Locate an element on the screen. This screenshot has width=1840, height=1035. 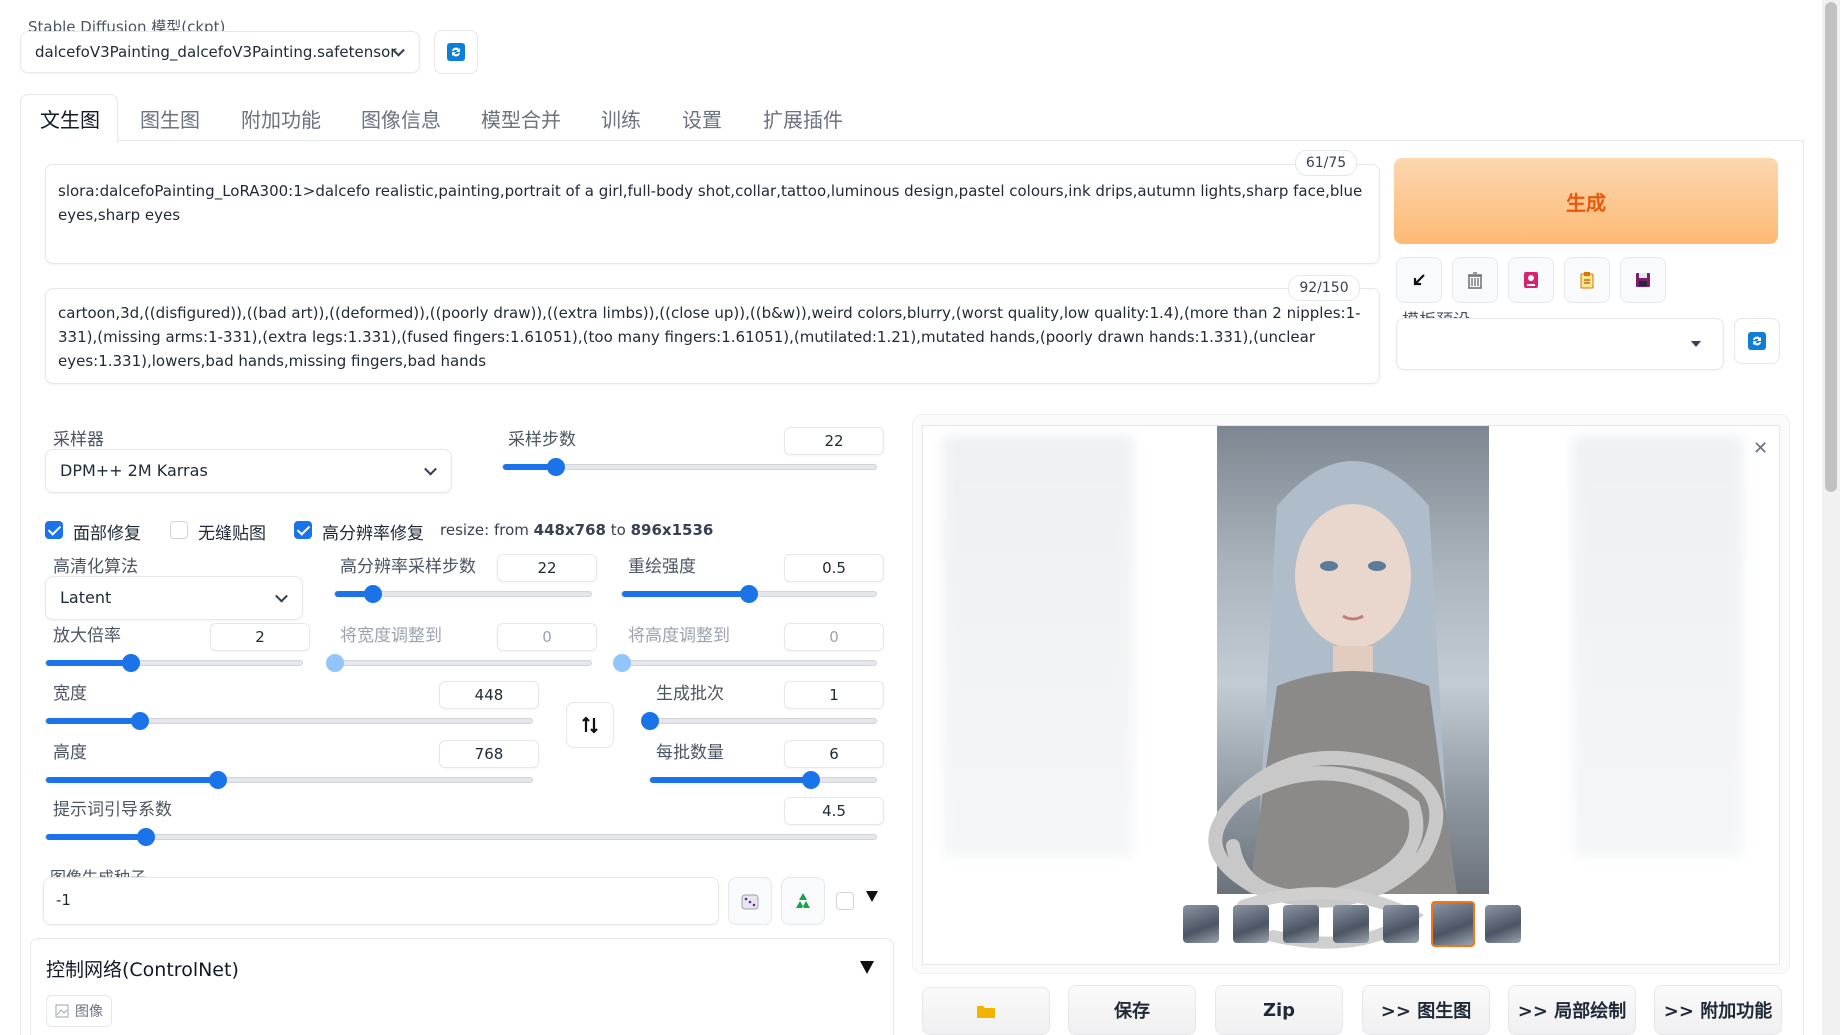
hires-checkbox is located at coordinates (303, 530).